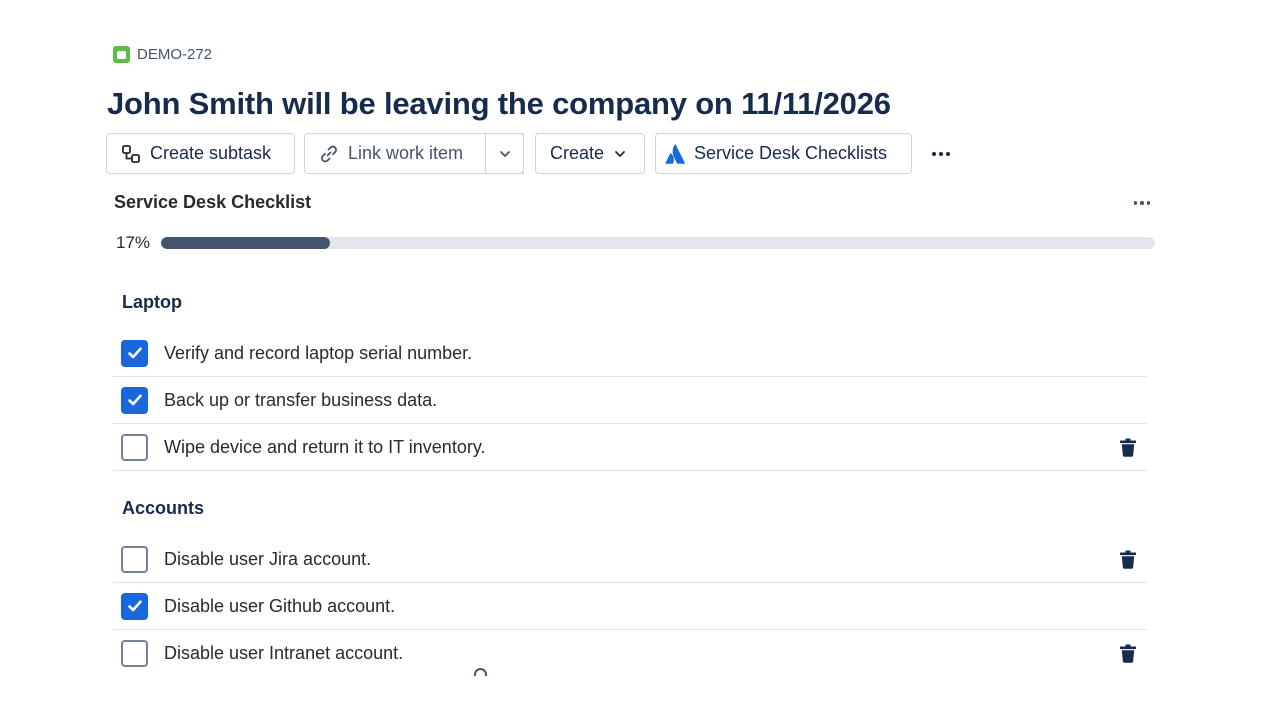 The height and width of the screenshot is (720, 1280). What do you see at coordinates (121, 54) in the screenshot?
I see `story-icon` at bounding box center [121, 54].